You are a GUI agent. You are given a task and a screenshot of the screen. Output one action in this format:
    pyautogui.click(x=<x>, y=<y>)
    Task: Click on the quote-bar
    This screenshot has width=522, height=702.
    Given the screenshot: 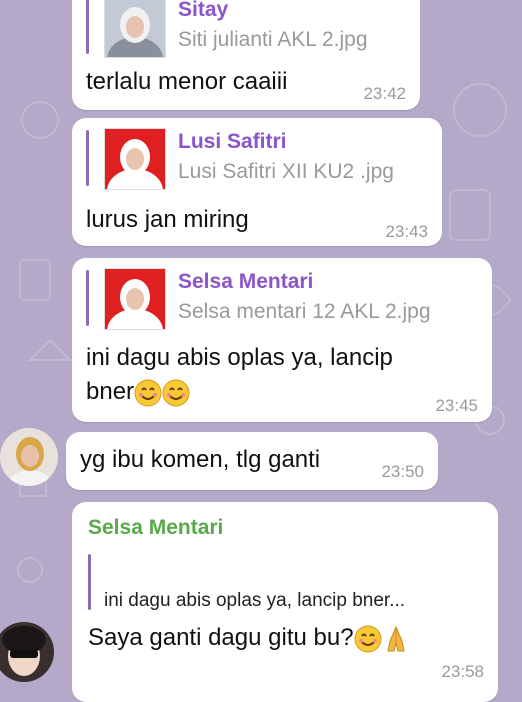 What is the action you would take?
    pyautogui.click(x=89, y=582)
    